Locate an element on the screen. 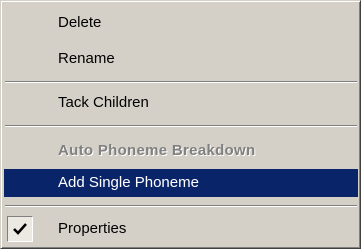 The width and height of the screenshot is (363, 251). menu-item-delete: Delete is located at coordinates (181, 23).